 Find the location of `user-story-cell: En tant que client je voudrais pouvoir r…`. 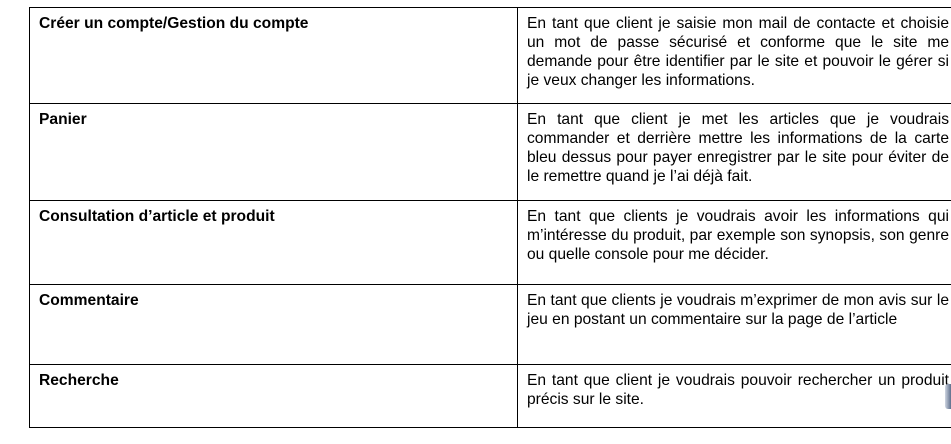

user-story-cell: En tant que client je voudrais pouvoir r… is located at coordinates (734, 396).